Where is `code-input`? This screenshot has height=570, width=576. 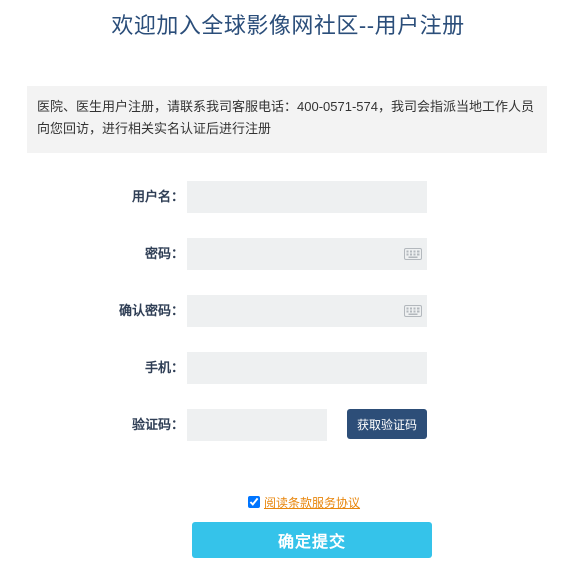
code-input is located at coordinates (257, 425).